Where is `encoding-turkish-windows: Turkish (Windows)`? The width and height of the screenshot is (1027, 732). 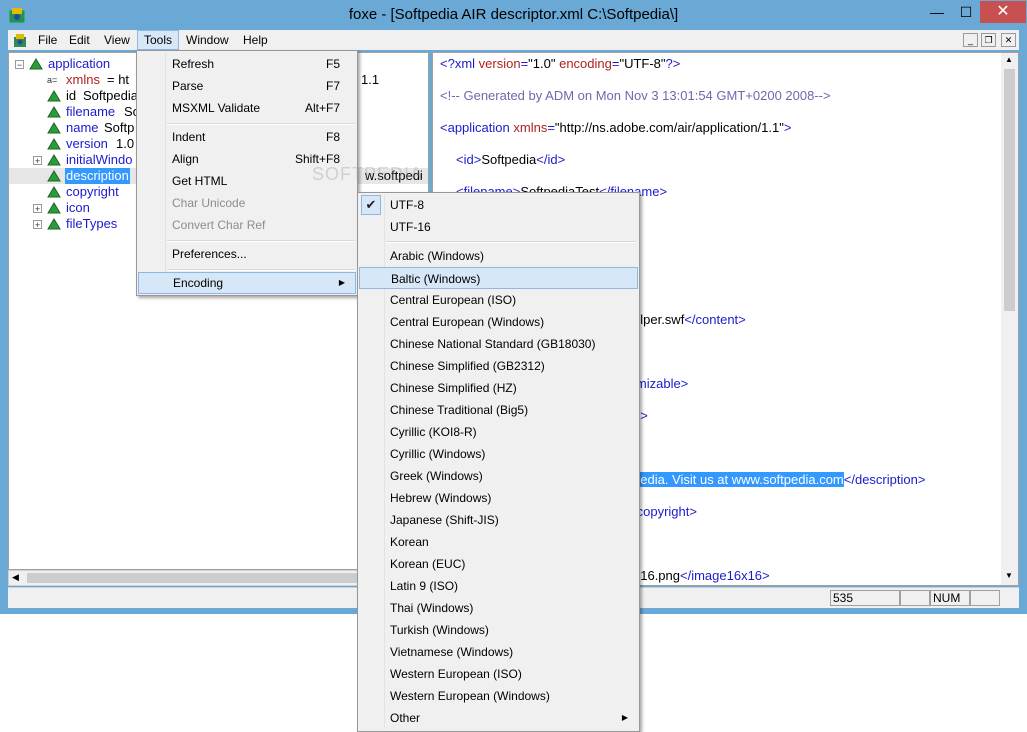 encoding-turkish-windows: Turkish (Windows) is located at coordinates (498, 630).